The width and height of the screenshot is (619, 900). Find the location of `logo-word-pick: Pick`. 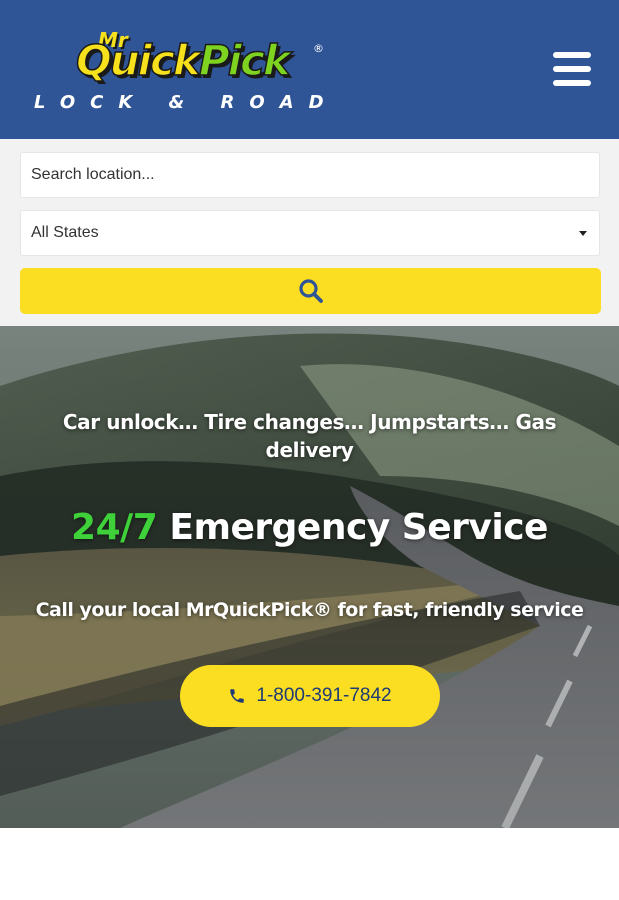

logo-word-pick: Pick is located at coordinates (245, 60).